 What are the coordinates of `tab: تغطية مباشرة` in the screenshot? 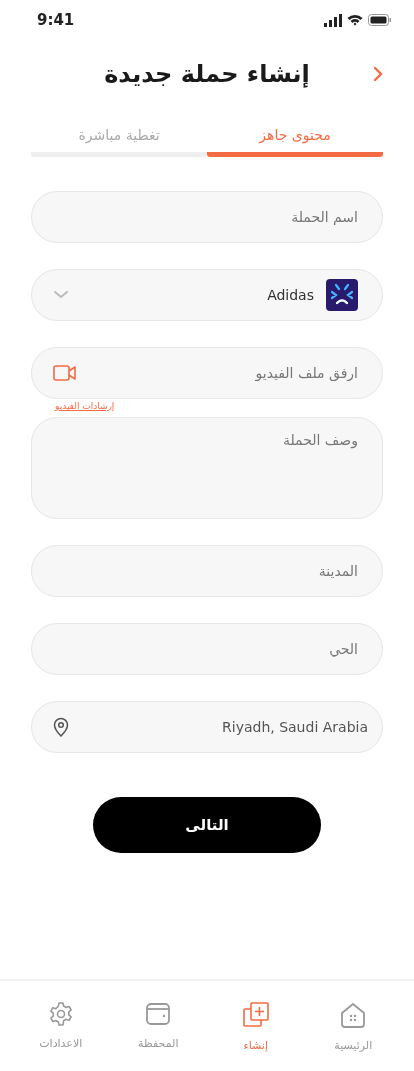 It's located at (119, 138).